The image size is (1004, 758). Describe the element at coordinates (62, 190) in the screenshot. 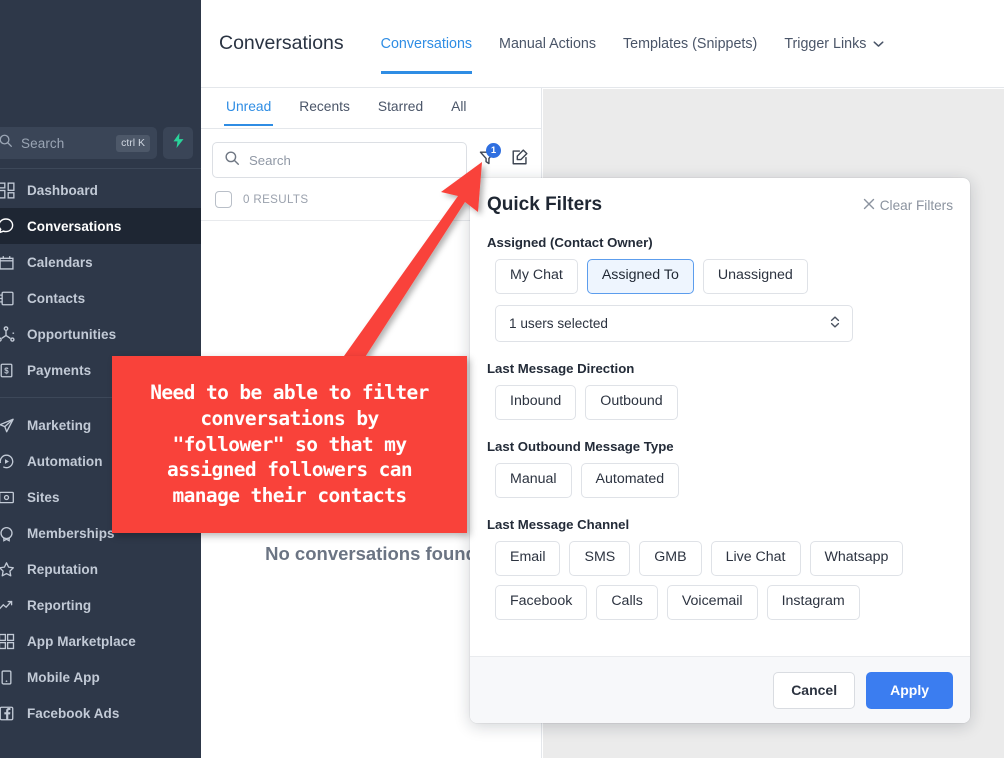

I see `sidebar-item-label: Dashboard` at that location.